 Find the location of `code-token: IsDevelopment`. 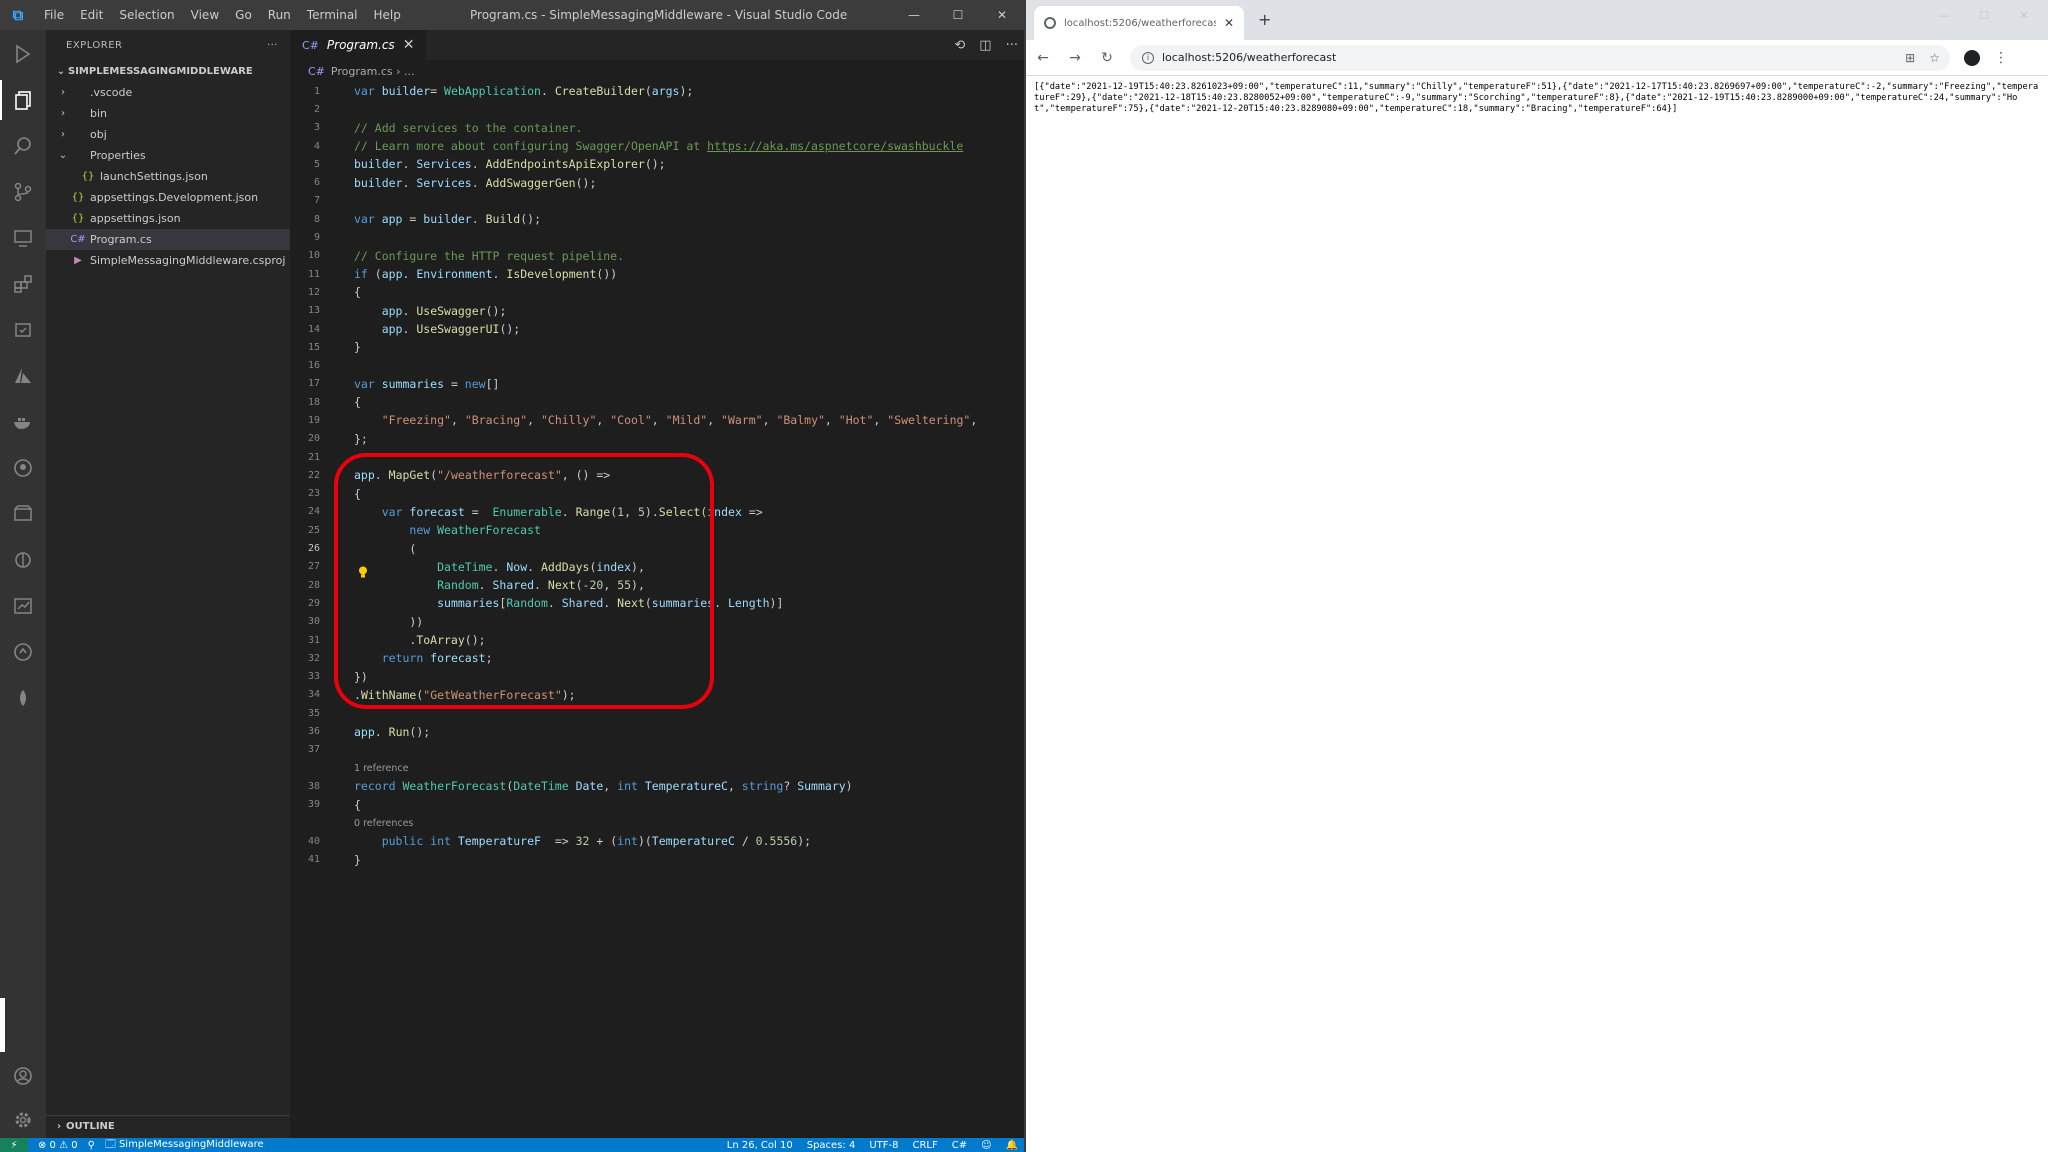

code-token: IsDevelopment is located at coordinates (551, 274).